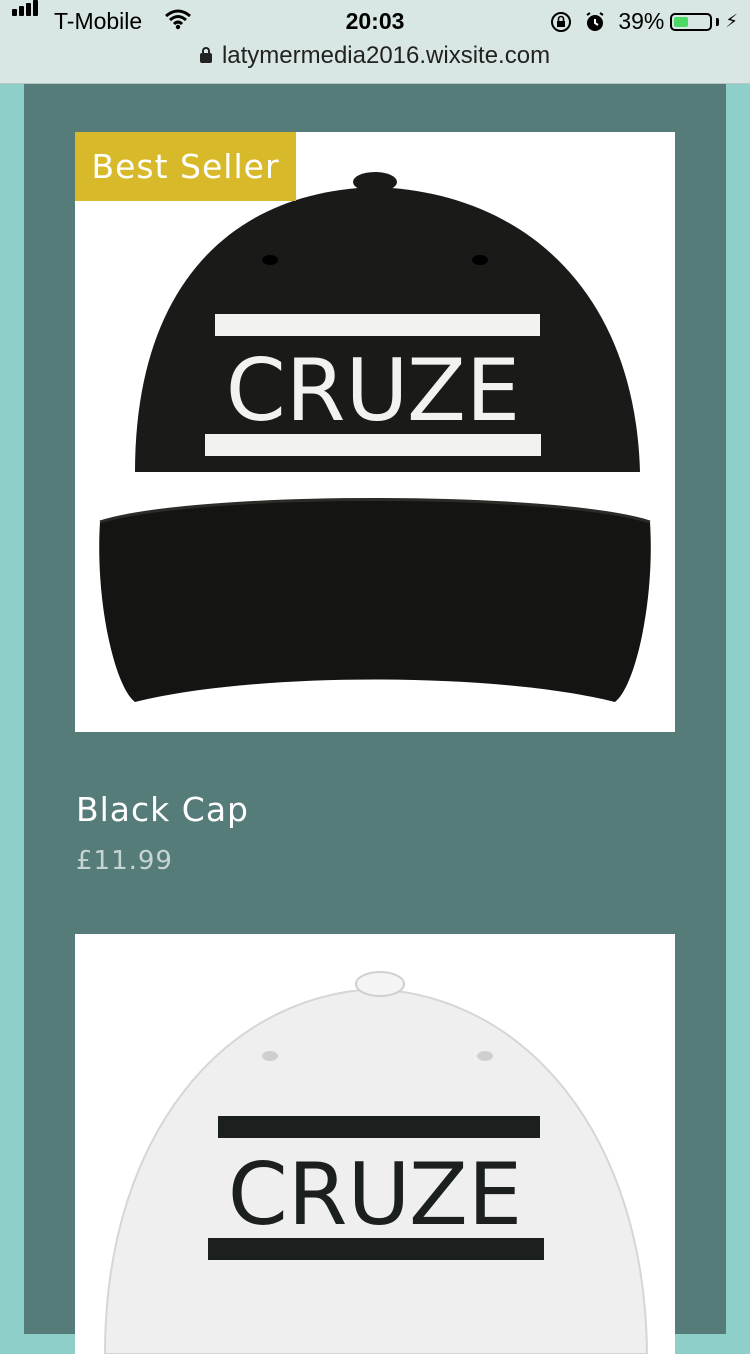 Image resolution: width=750 pixels, height=1354 pixels. I want to click on product-price: £11.99, so click(124, 861).